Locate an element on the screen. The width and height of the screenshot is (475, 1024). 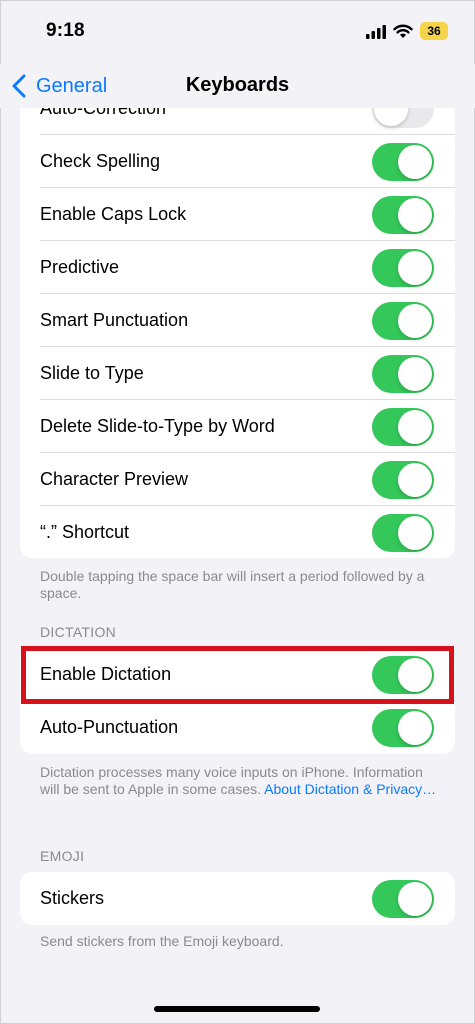
row-stickers: Stickers is located at coordinates (237, 898).